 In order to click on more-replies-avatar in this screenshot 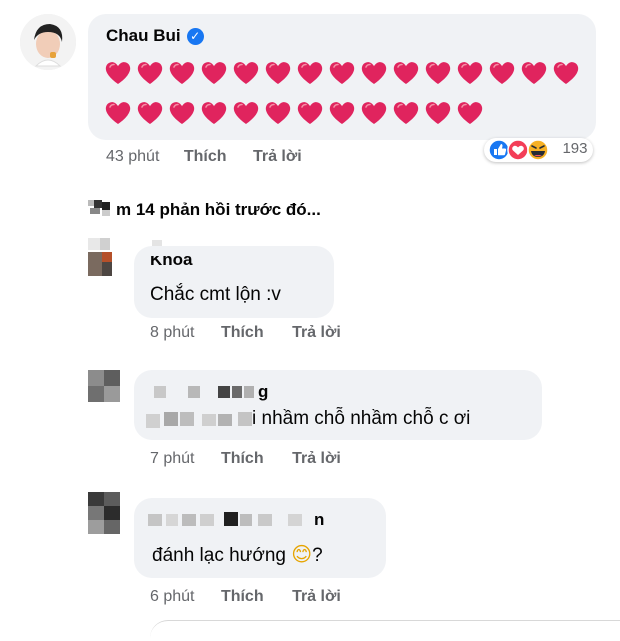, I will do `click(102, 208)`.